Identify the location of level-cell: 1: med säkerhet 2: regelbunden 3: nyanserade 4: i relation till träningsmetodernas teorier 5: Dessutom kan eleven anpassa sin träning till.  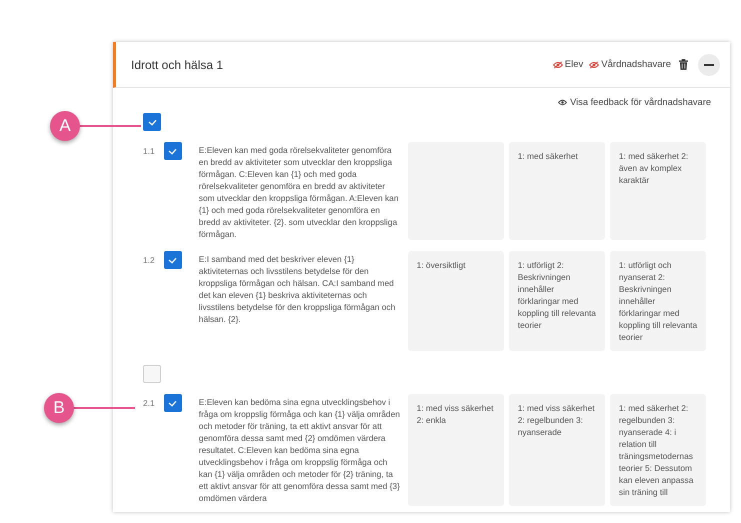
(658, 450).